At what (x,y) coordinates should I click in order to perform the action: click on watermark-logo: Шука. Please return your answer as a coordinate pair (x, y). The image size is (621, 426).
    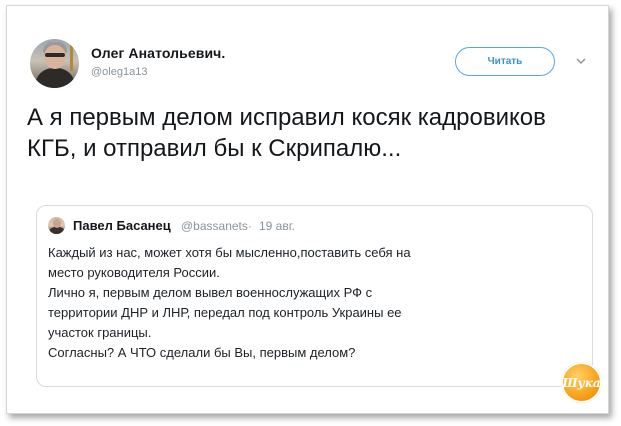
    Looking at the image, I should click on (581, 382).